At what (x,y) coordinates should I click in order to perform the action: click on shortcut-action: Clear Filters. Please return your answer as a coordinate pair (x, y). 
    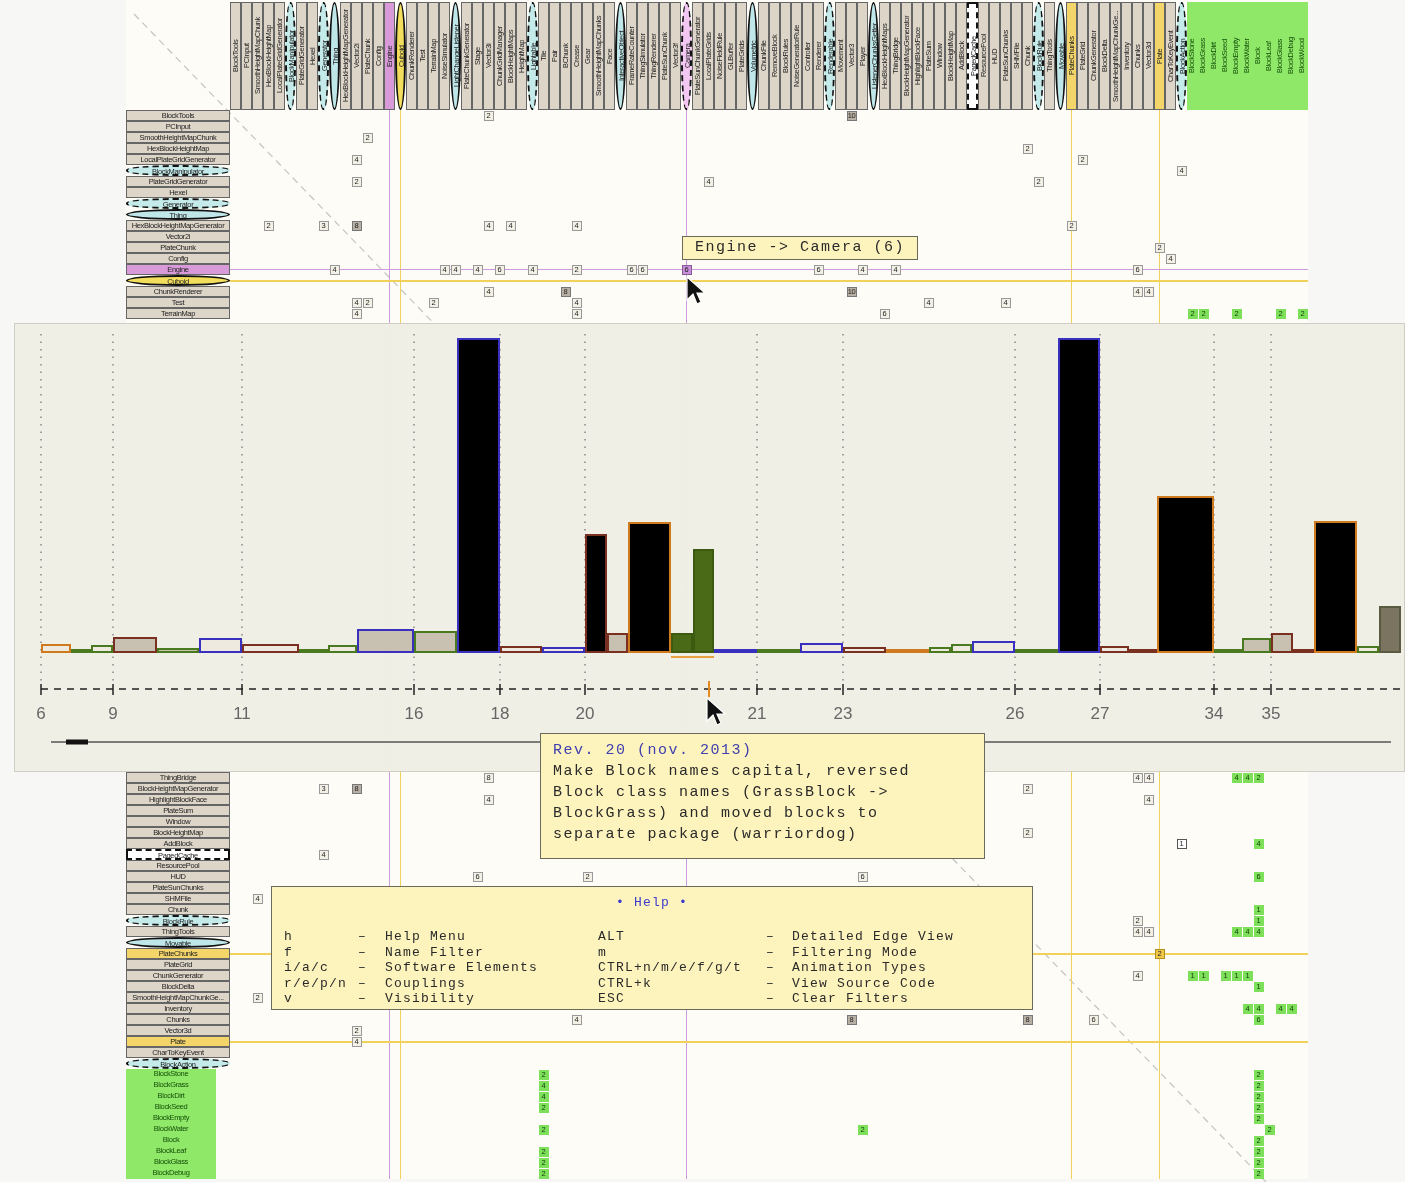
    Looking at the image, I should click on (851, 999).